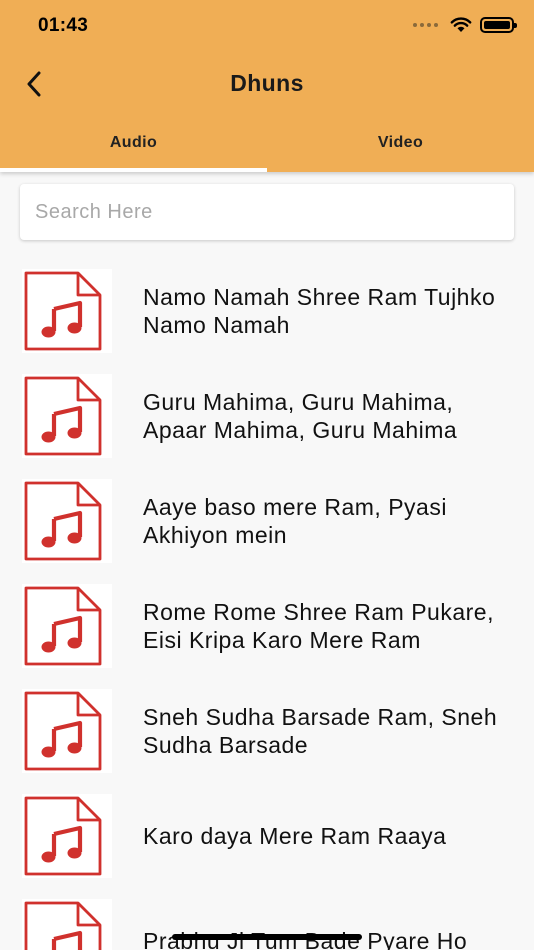 The image size is (534, 950). I want to click on home-indicator, so click(267, 937).